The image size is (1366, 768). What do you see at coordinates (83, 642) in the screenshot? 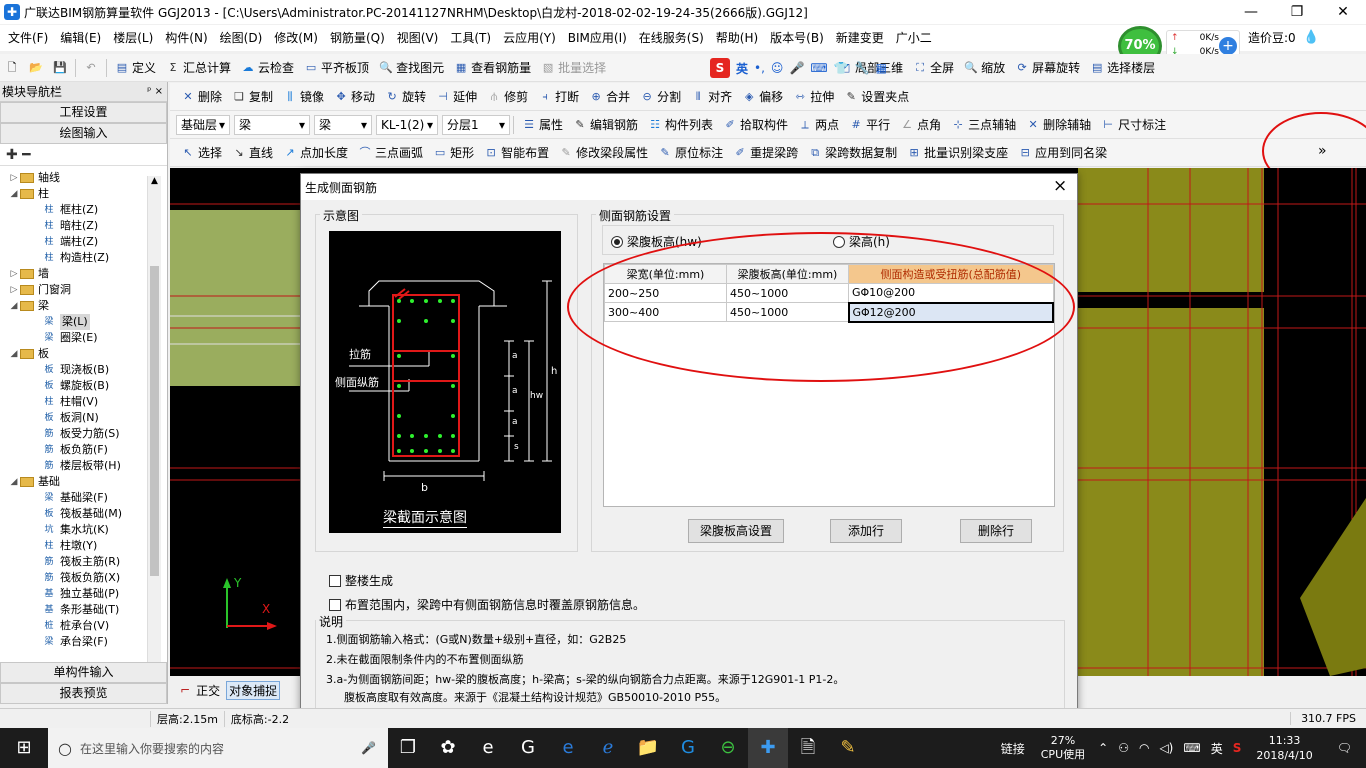
I see `tree-item: 梁承台梁(F)` at bounding box center [83, 642].